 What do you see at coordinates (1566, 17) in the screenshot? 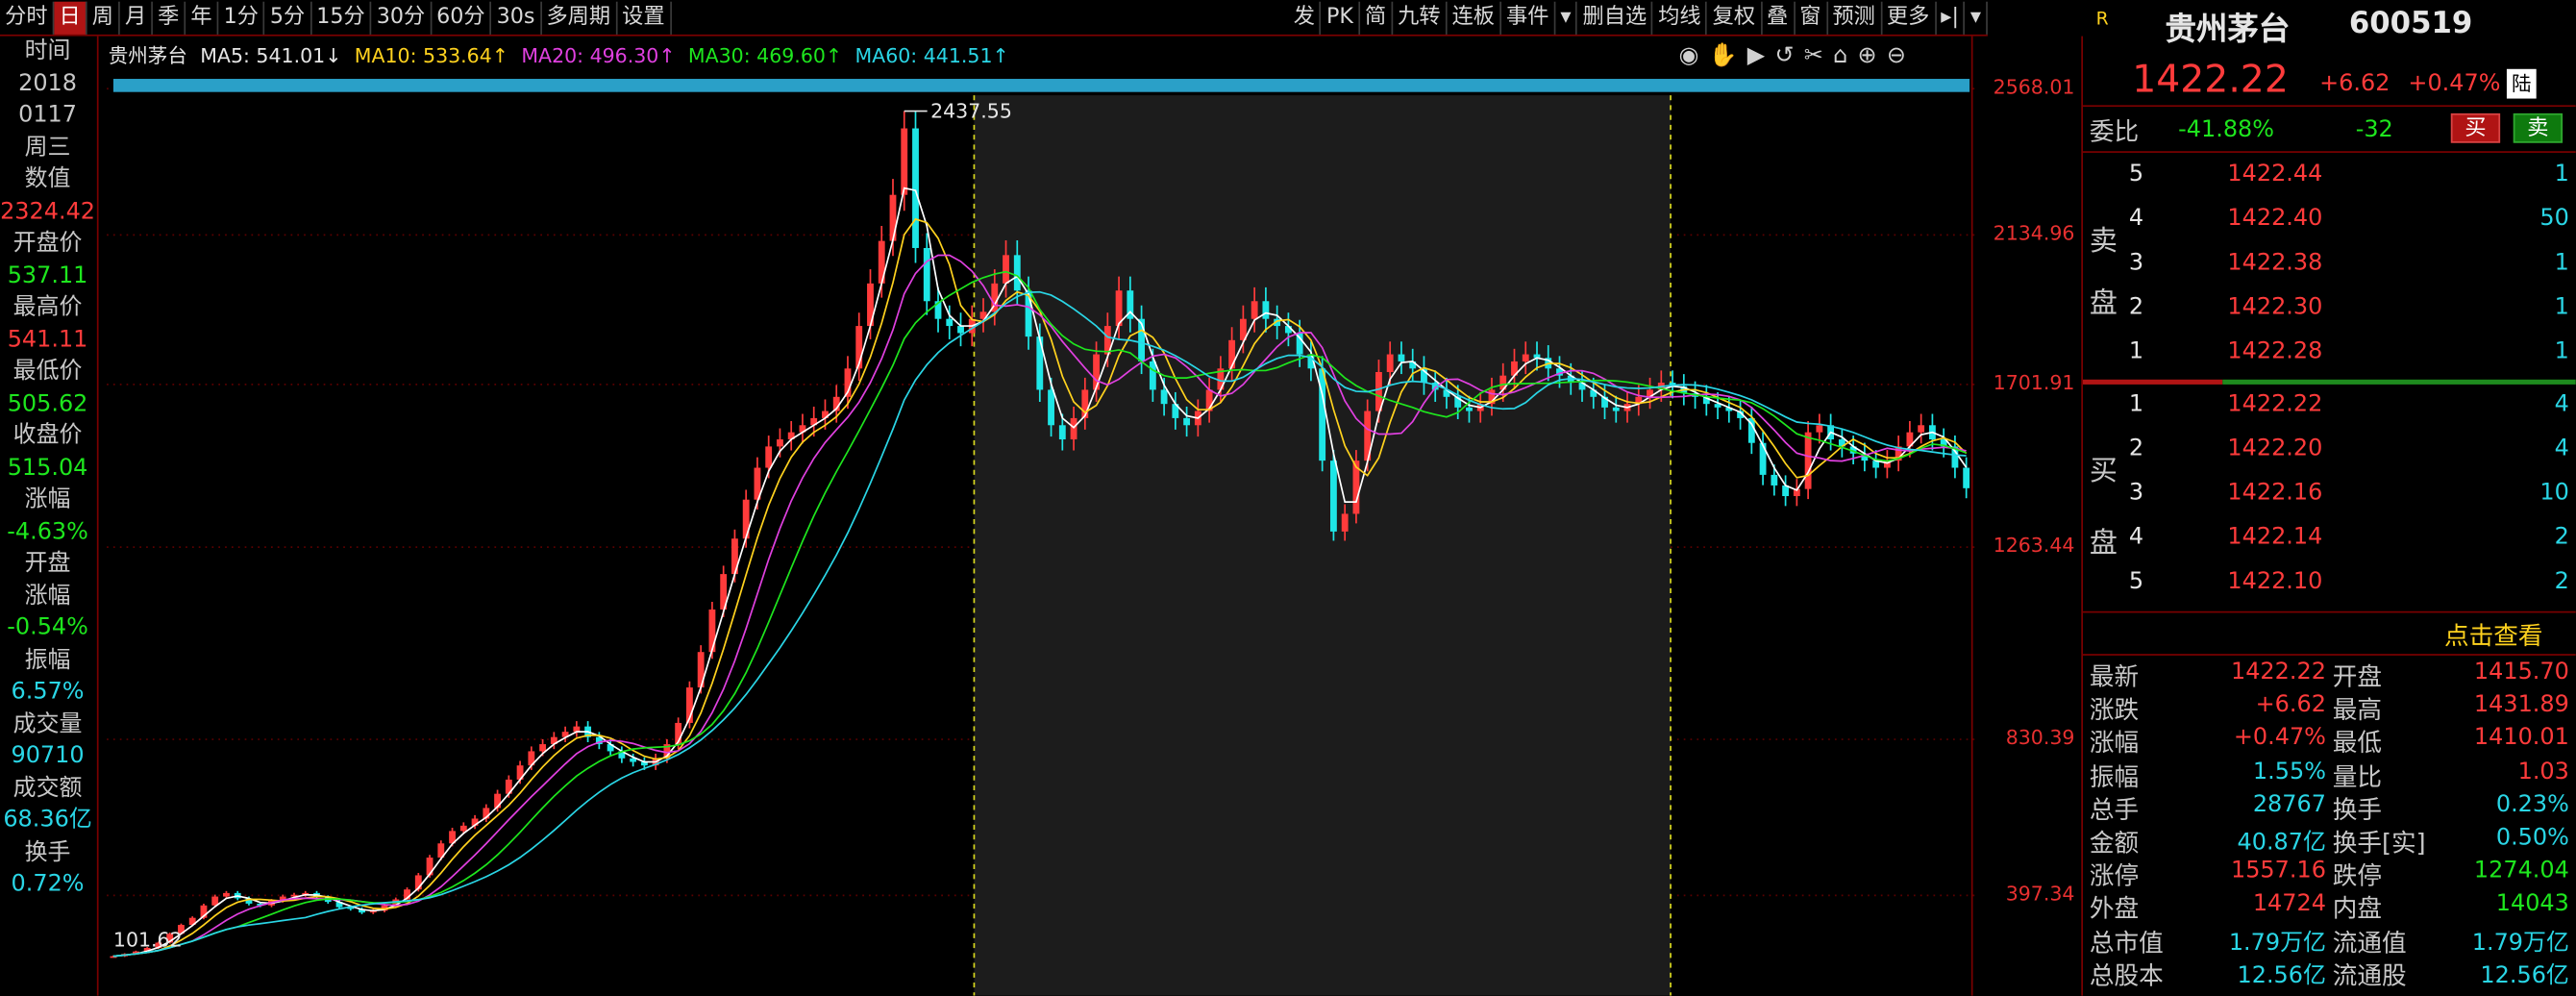
I see `tool-button-6: ▾` at bounding box center [1566, 17].